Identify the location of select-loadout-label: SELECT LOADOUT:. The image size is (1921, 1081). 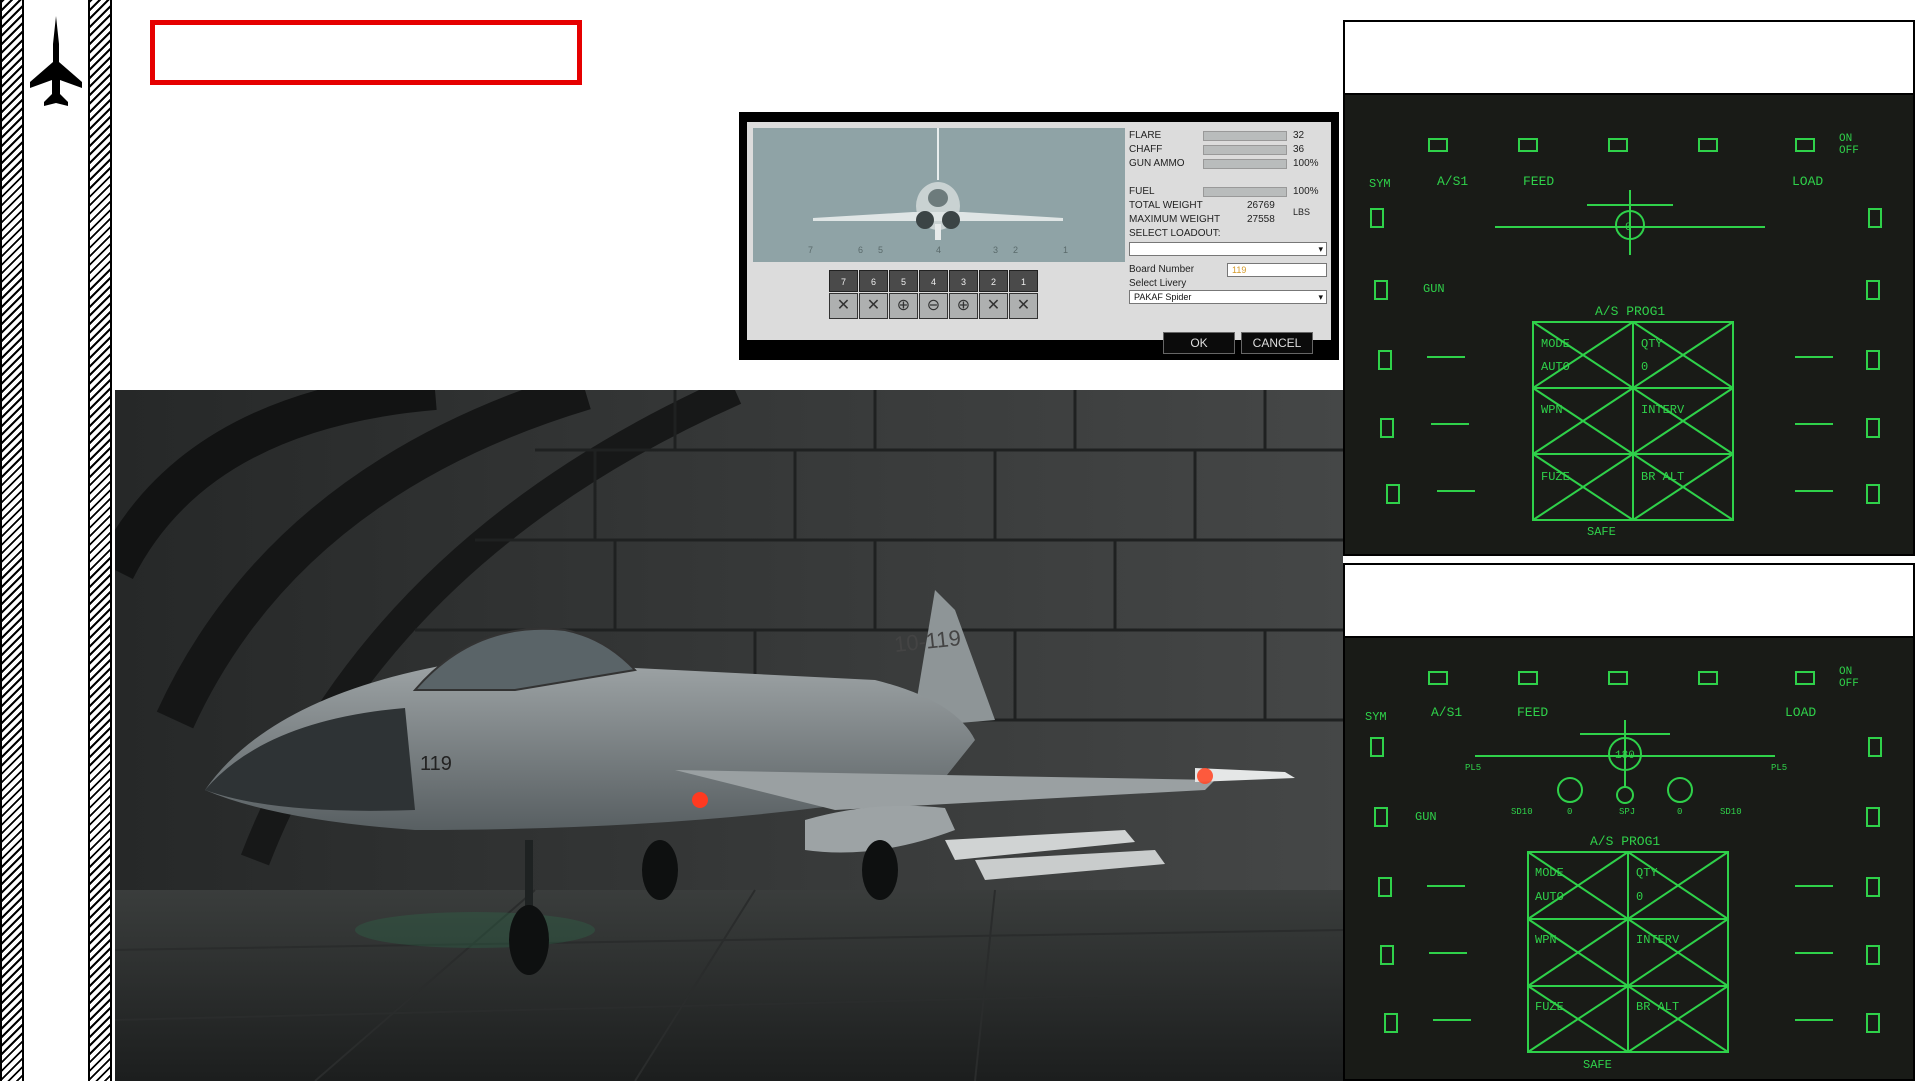
(1175, 233).